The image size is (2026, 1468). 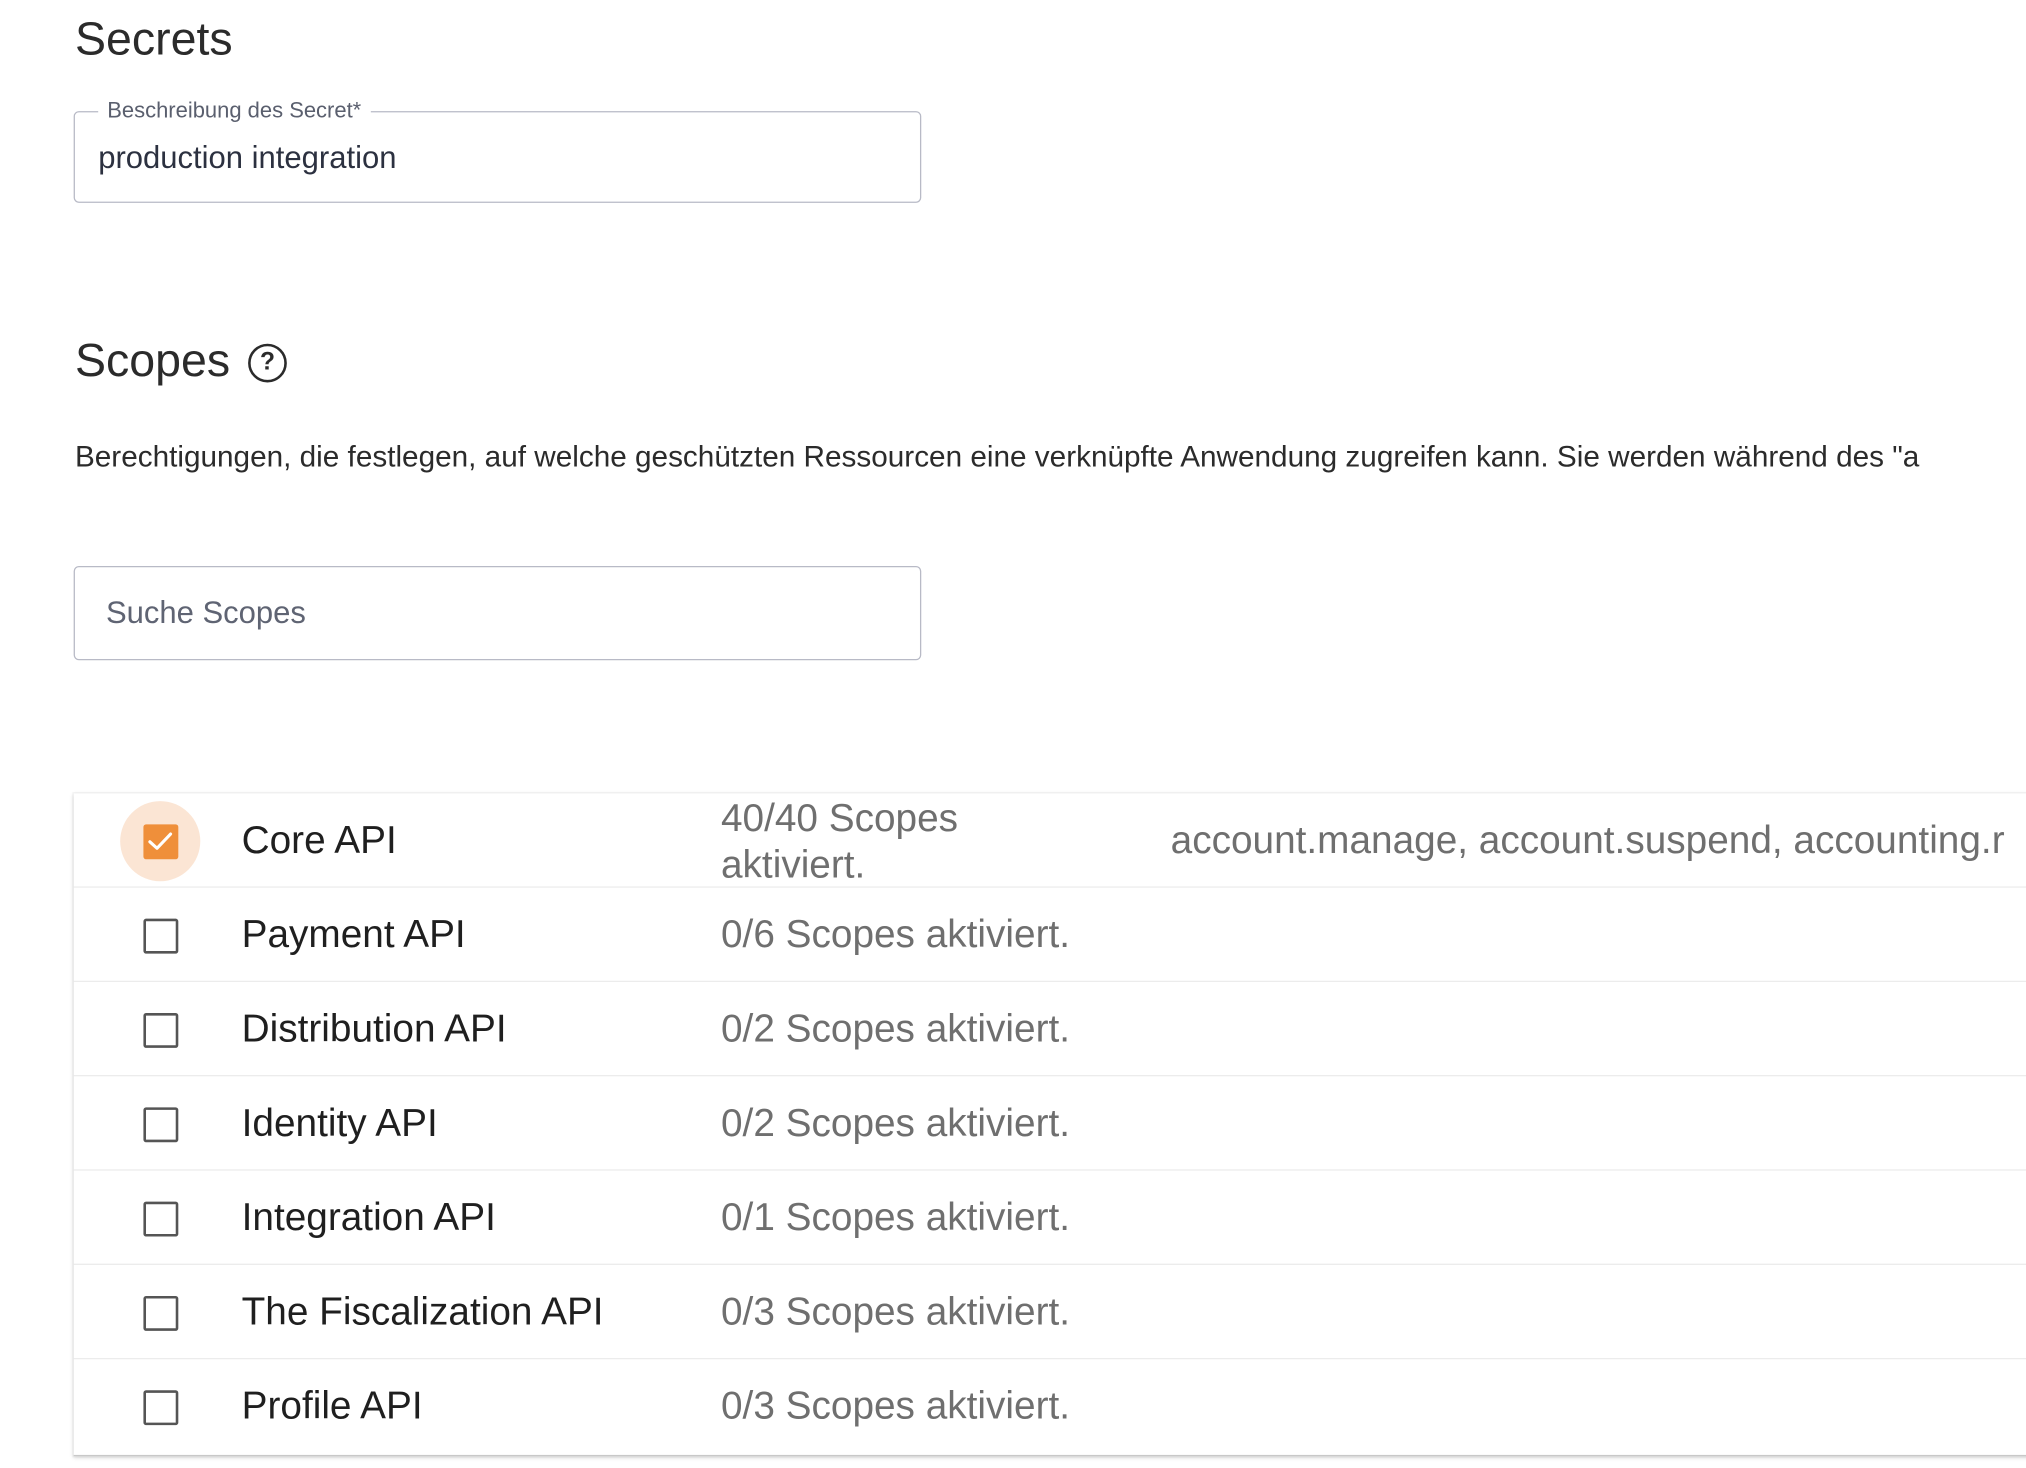 I want to click on row-status: 0/1 Scopes aktiviert., so click(x=895, y=1218).